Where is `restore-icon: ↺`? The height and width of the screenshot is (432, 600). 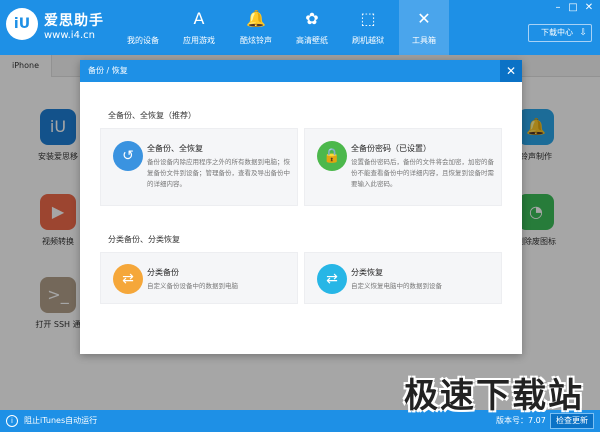
restore-icon: ↺ is located at coordinates (128, 156).